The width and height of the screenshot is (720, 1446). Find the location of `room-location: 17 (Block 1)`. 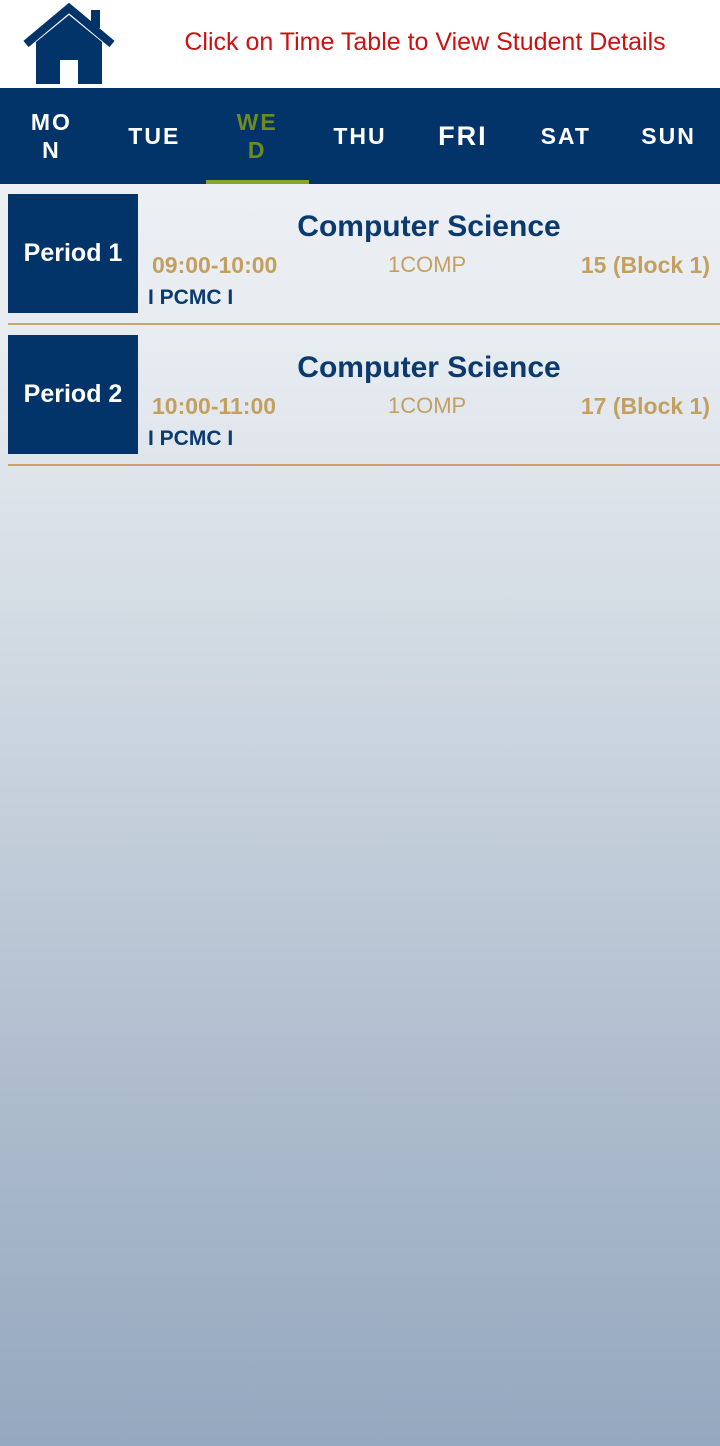

room-location: 17 (Block 1) is located at coordinates (645, 406).